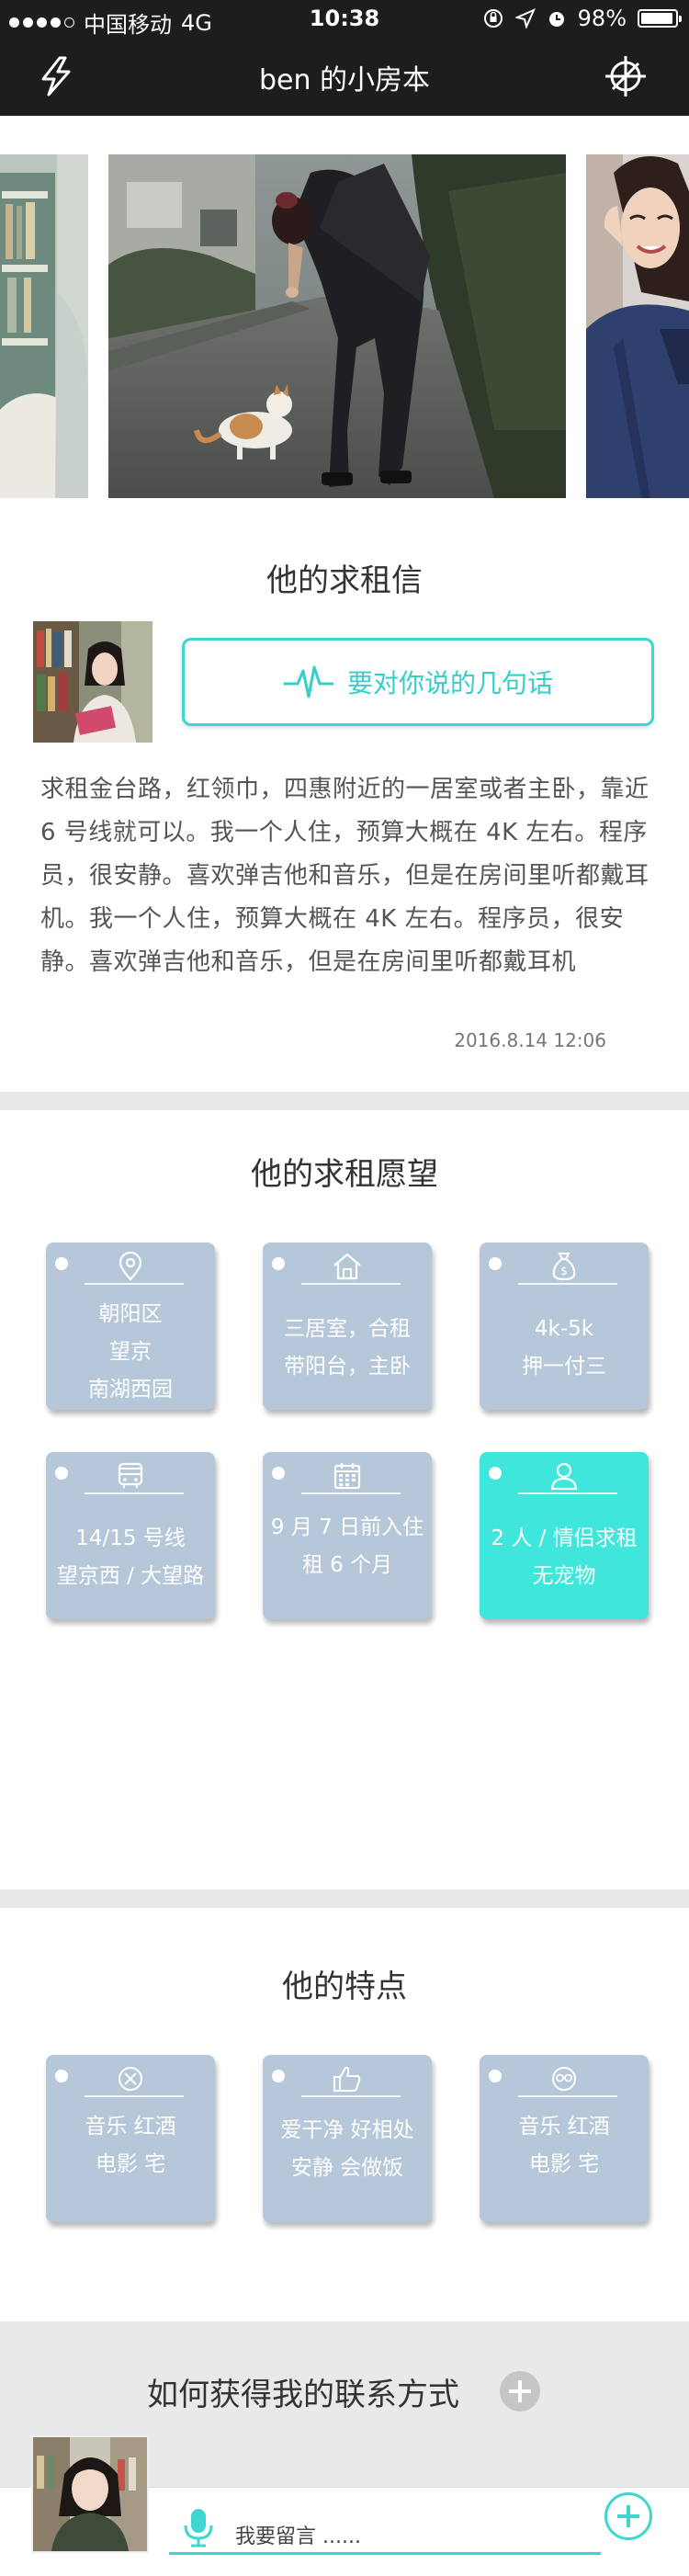  I want to click on thumbs-up-icon, so click(347, 2079).